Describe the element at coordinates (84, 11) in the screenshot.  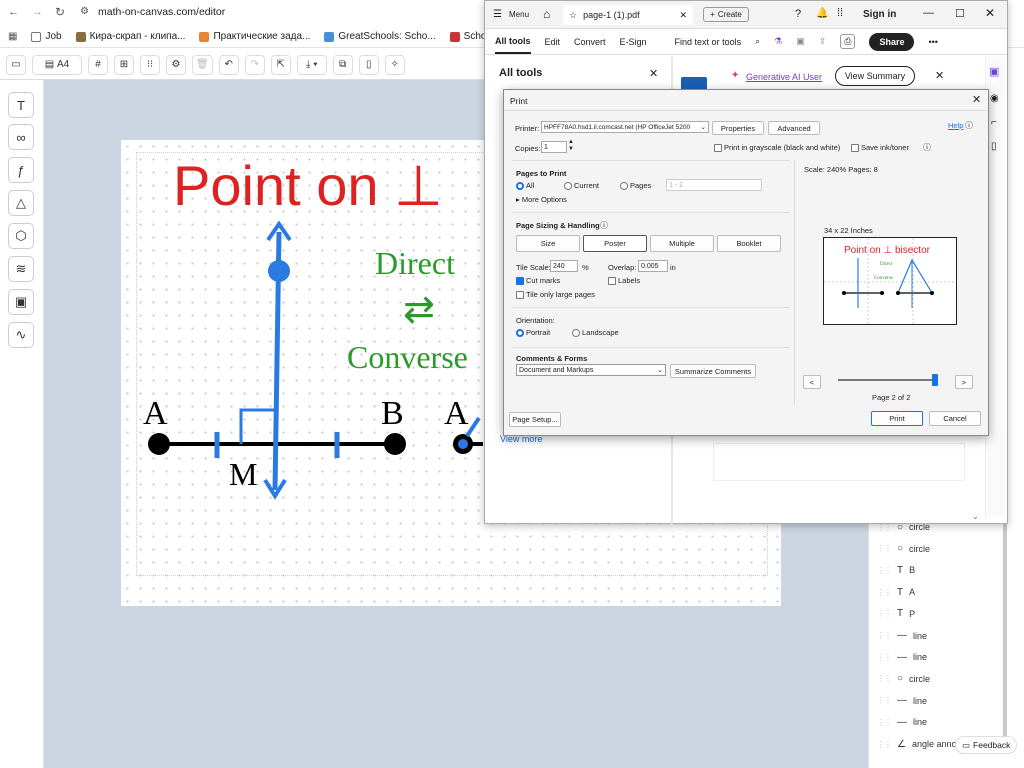
I see `site-info-icon: ⚙` at that location.